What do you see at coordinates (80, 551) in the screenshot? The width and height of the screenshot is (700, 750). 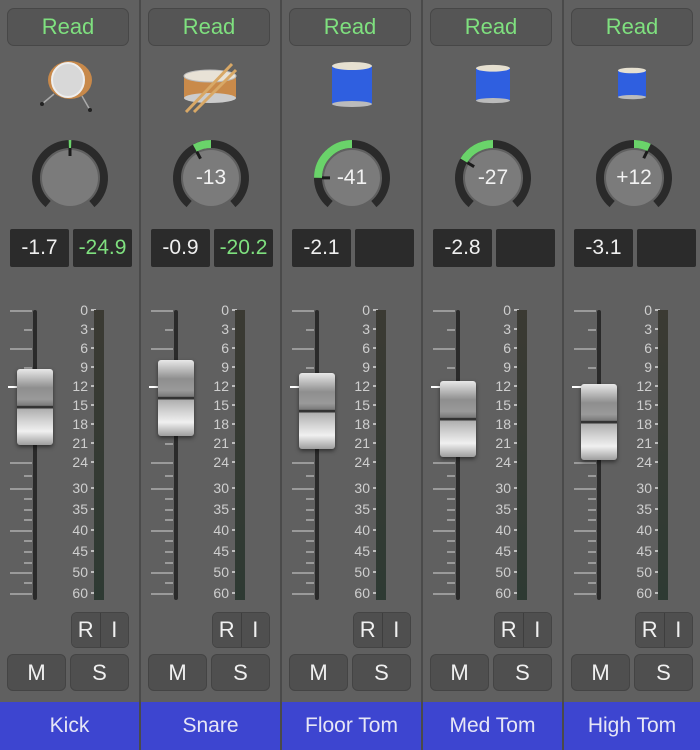 I see `db-scale-label: 45` at bounding box center [80, 551].